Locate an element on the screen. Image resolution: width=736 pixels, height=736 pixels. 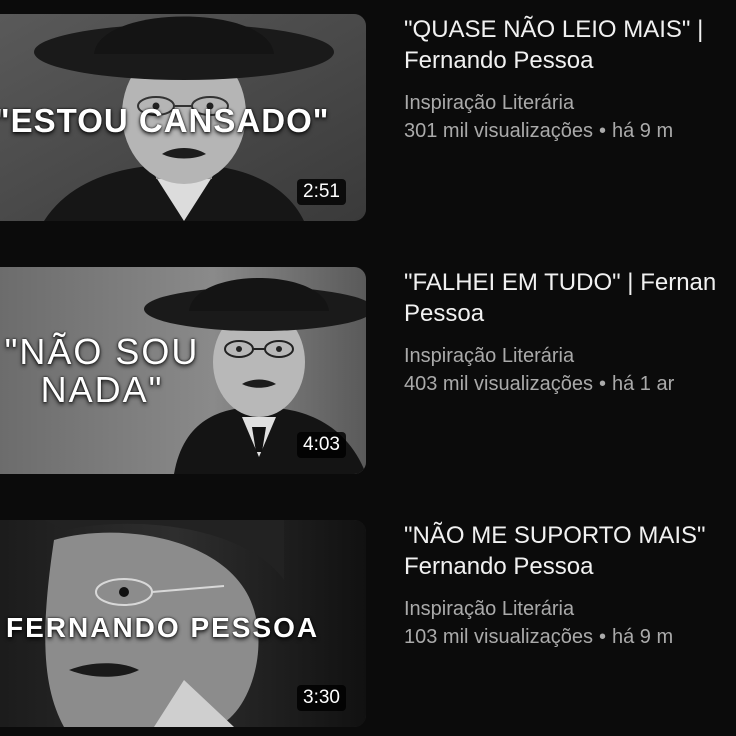
view-count: 301 mil visualizações is located at coordinates (498, 131).